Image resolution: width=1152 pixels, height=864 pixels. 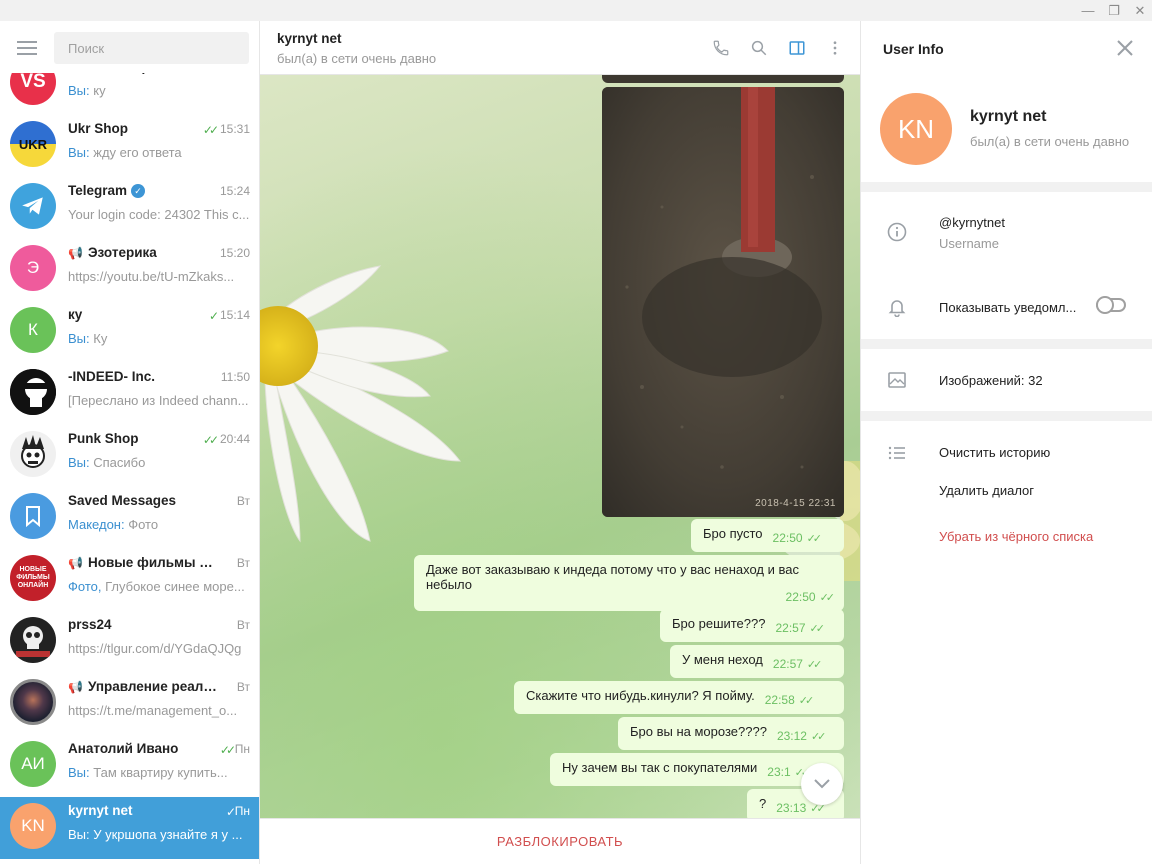 I want to click on chat-header: kyrnyt net был(а) в сети очень давно, so click(x=560, y=48).